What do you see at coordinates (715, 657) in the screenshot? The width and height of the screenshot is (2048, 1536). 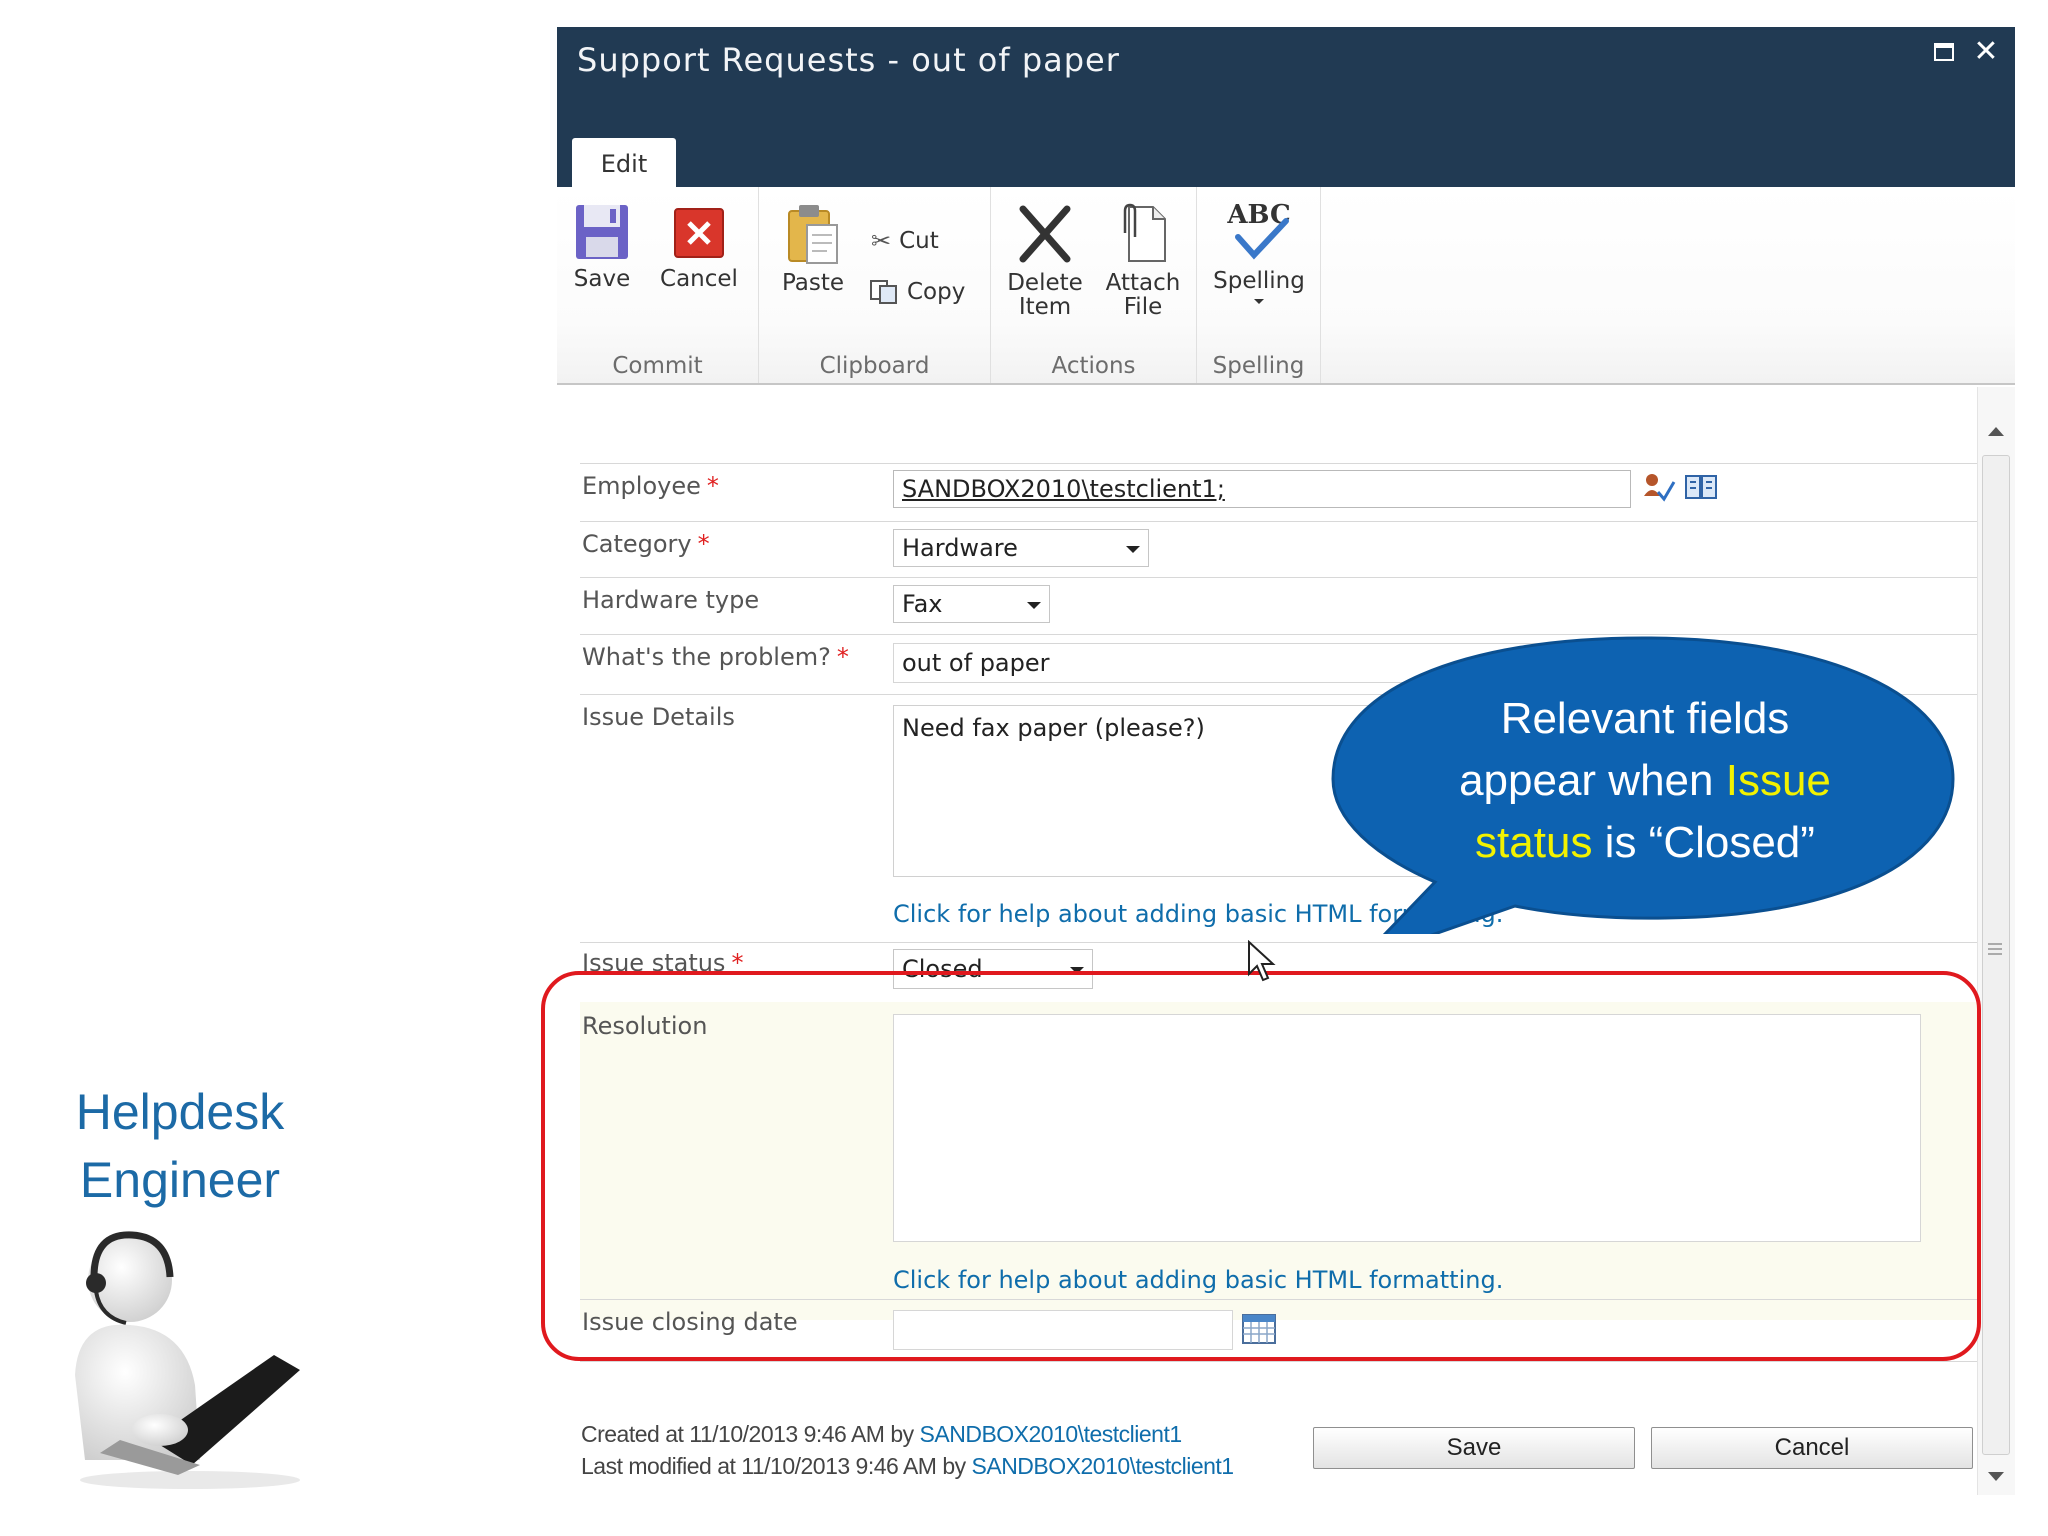 I see `problem-label: What's the problem? *` at bounding box center [715, 657].